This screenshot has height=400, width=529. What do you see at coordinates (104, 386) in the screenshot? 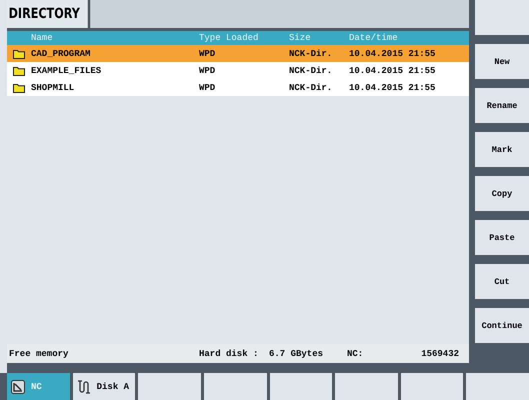
I see `area-softkey: Disk A` at bounding box center [104, 386].